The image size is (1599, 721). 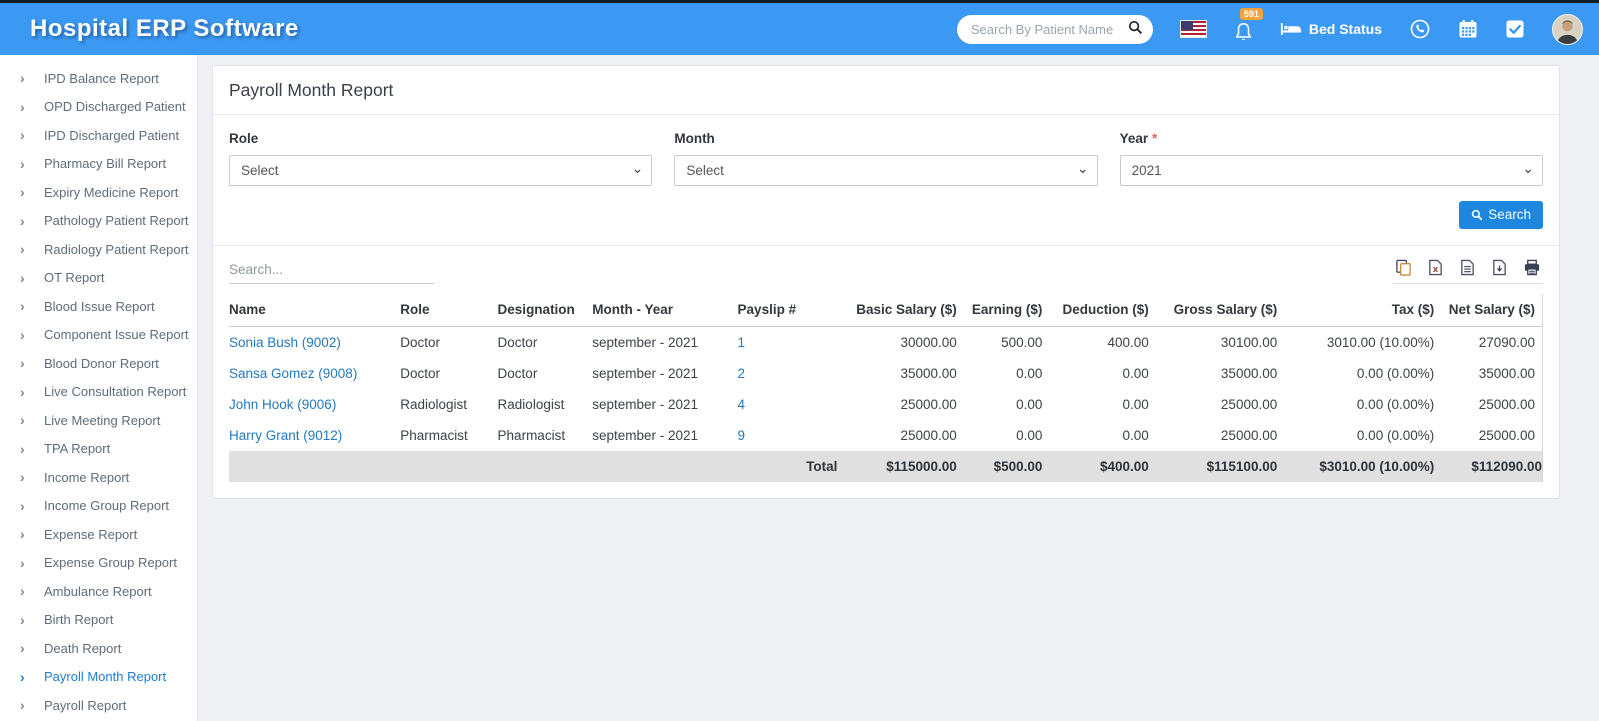 What do you see at coordinates (1467, 267) in the screenshot?
I see `csv-export-icon` at bounding box center [1467, 267].